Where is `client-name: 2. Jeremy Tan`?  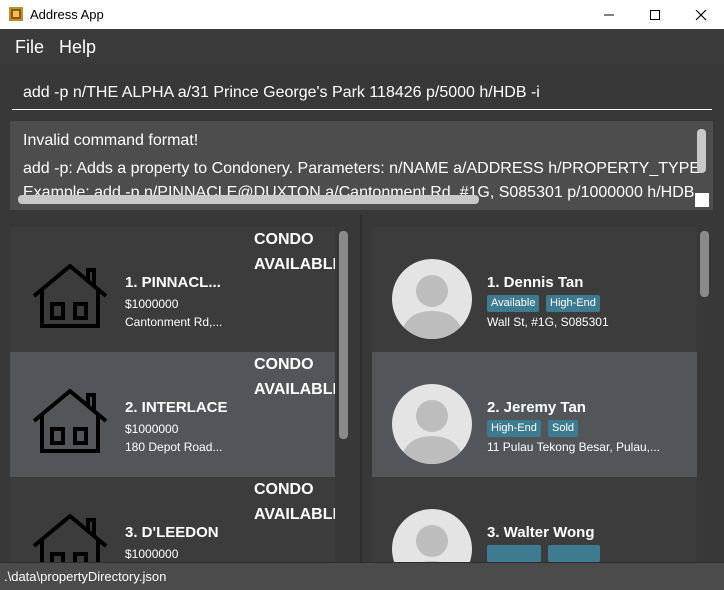
client-name: 2. Jeremy Tan is located at coordinates (536, 407).